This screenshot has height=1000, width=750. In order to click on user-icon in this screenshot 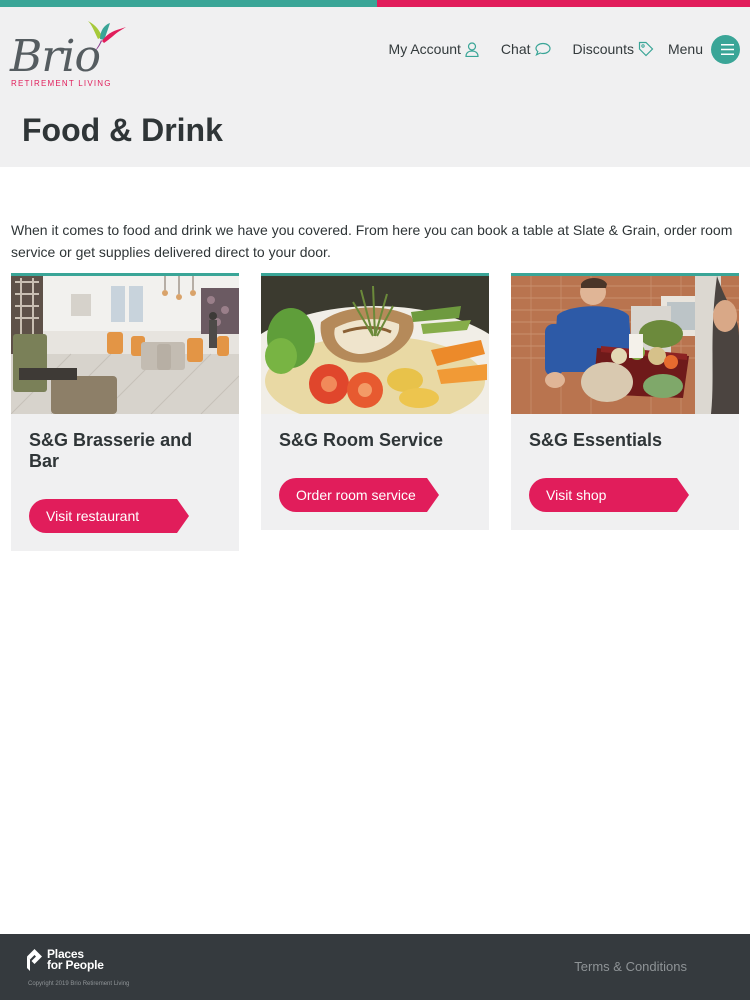, I will do `click(472, 49)`.